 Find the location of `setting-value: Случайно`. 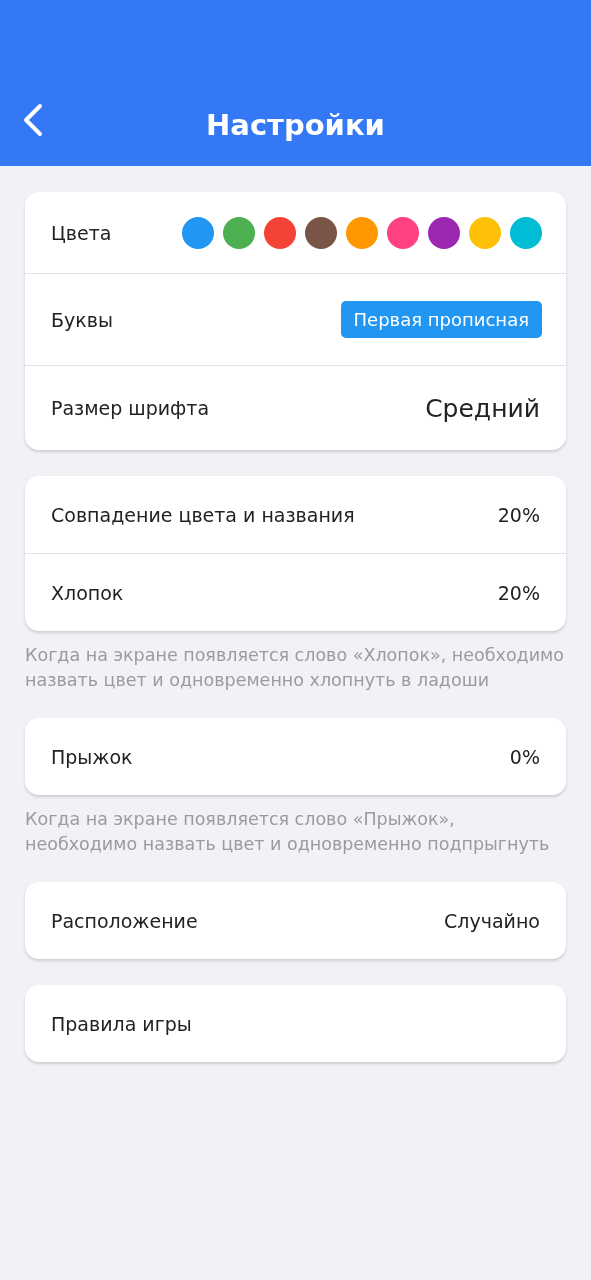

setting-value: Случайно is located at coordinates (492, 920).